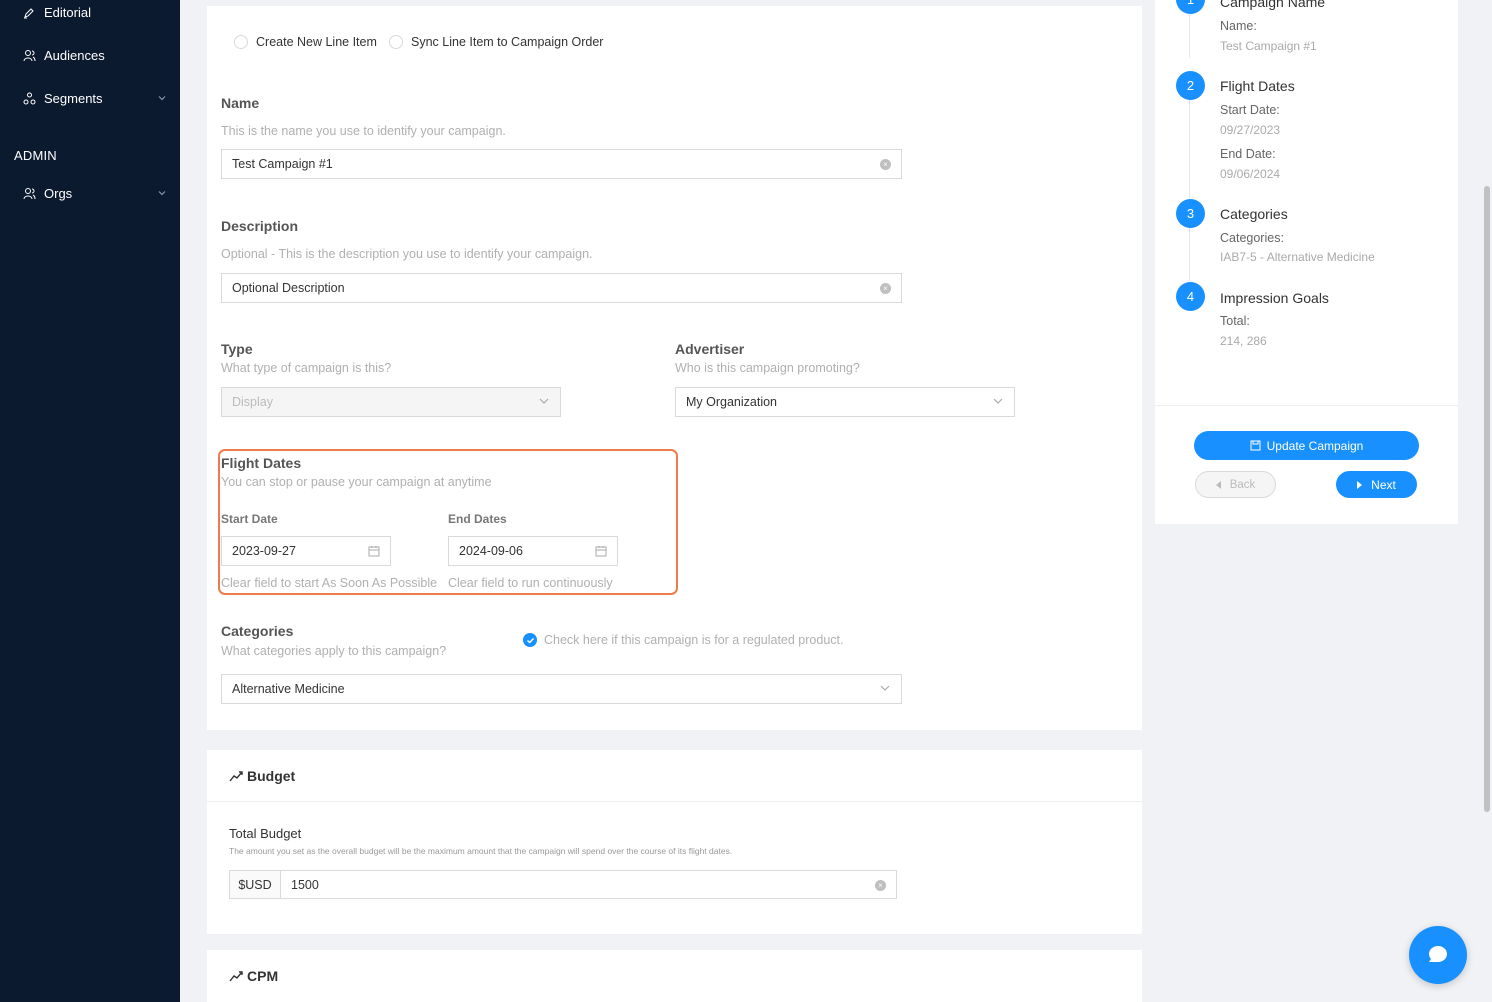 The image size is (1492, 1002). I want to click on back-button: Back, so click(1235, 484).